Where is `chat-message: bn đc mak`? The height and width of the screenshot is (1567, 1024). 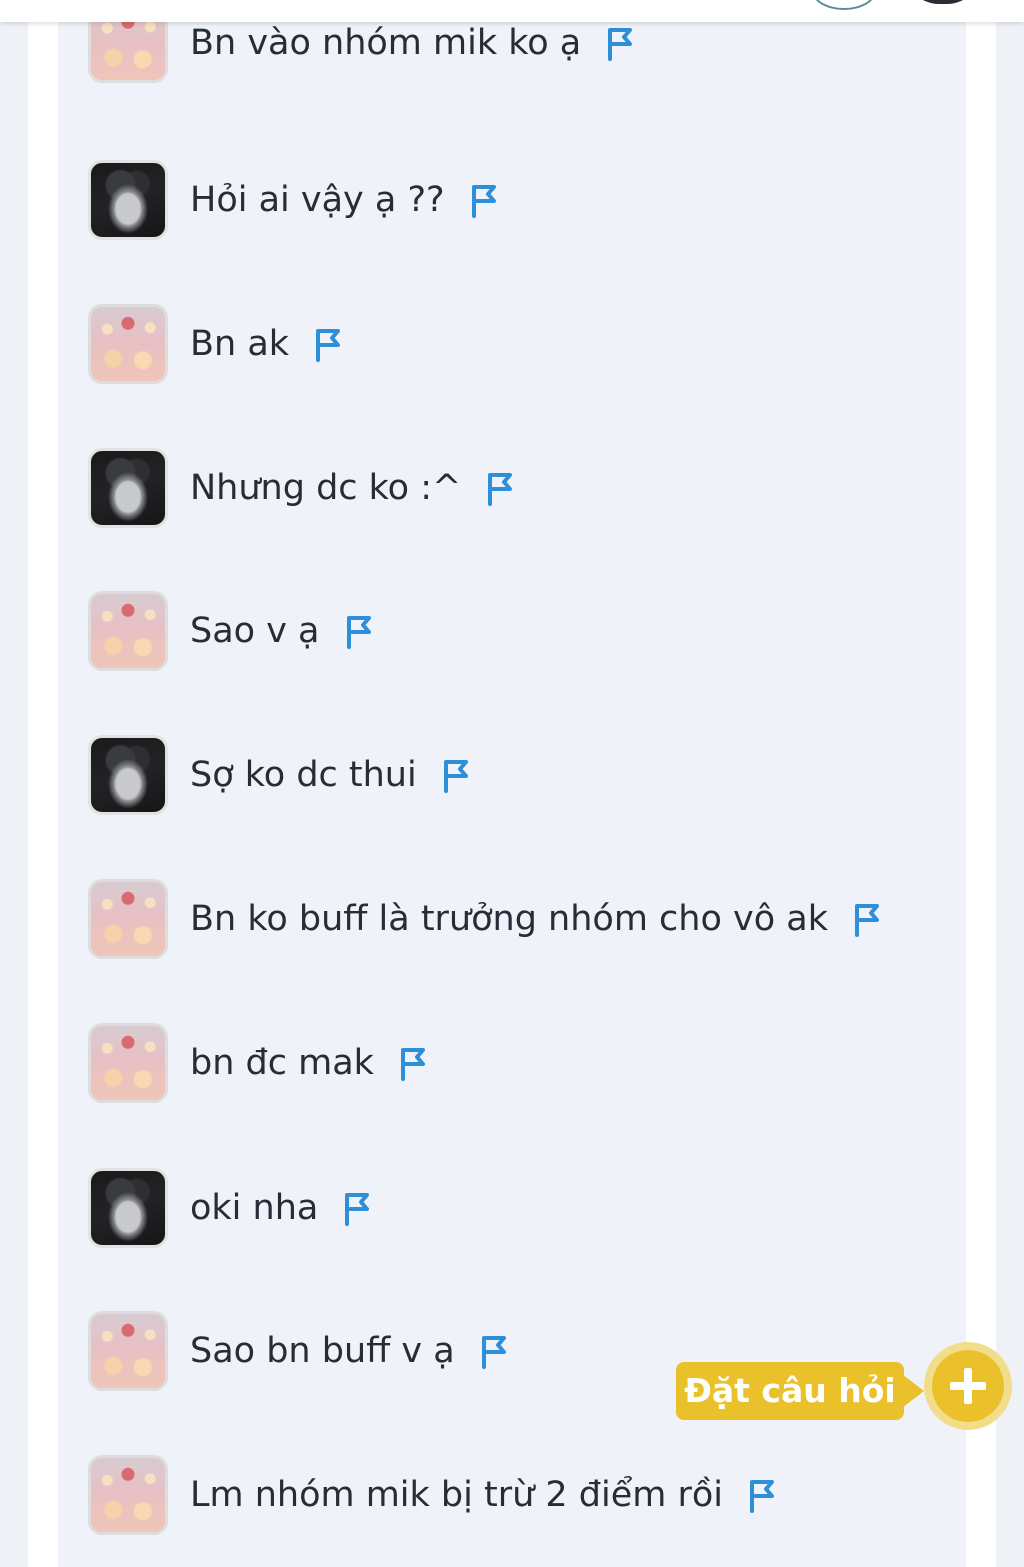 chat-message: bn đc mak is located at coordinates (258, 1063).